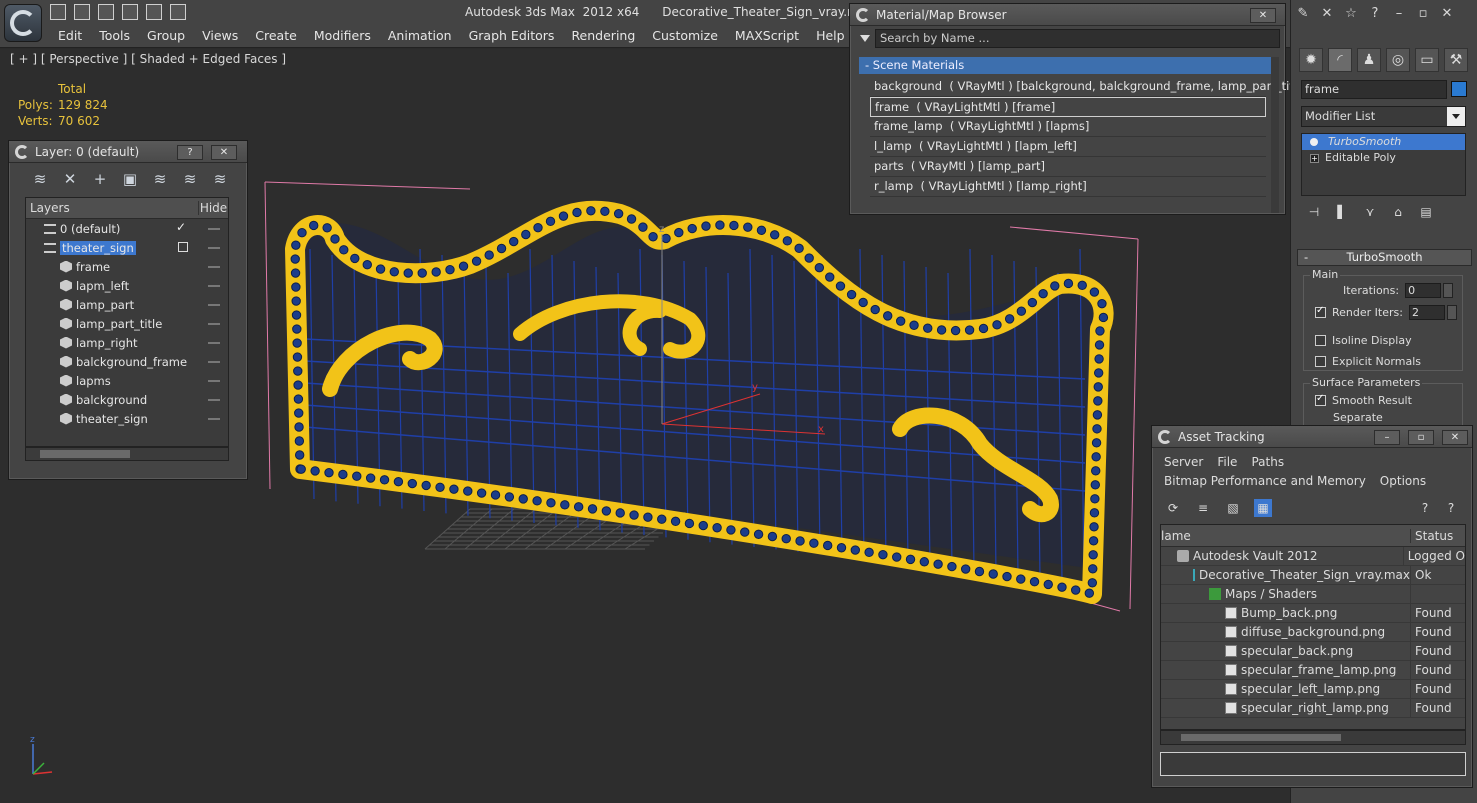  What do you see at coordinates (1403, 481) in the screenshot?
I see `asset-menu-options: Options` at bounding box center [1403, 481].